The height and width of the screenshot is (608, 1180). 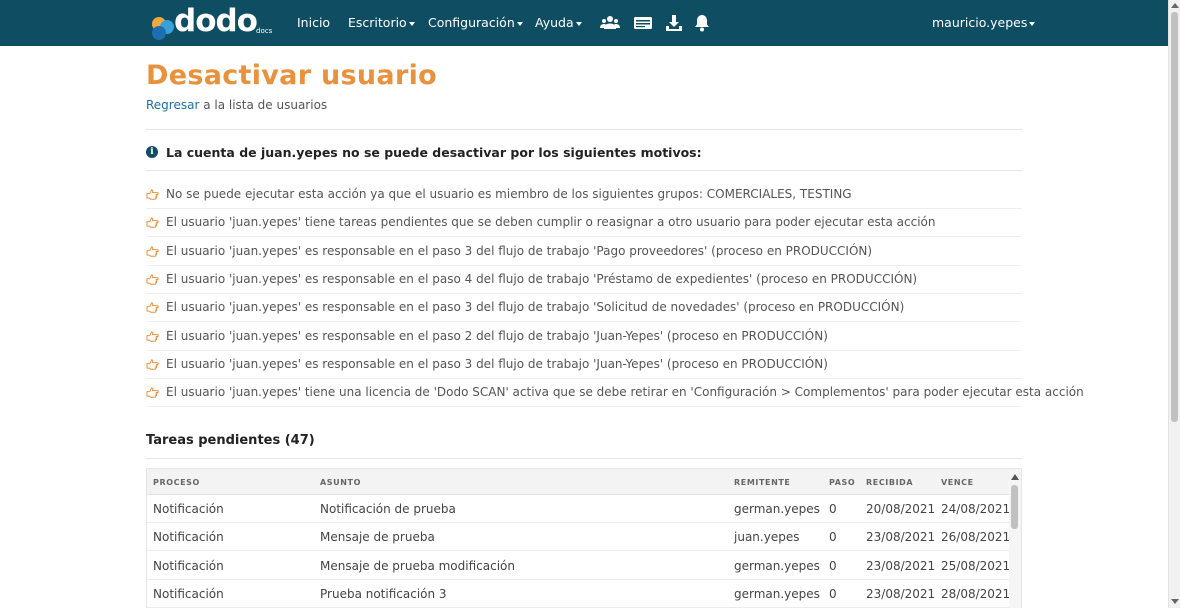 What do you see at coordinates (377, 22) in the screenshot?
I see `nav-escritorio-label: Escritorio` at bounding box center [377, 22].